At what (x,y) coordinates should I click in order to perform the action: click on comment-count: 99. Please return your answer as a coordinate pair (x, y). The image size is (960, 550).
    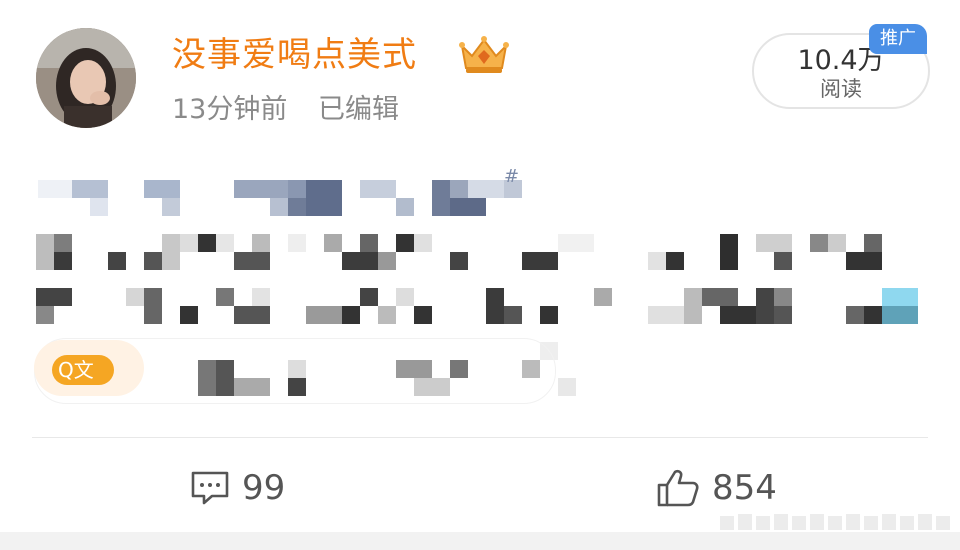
    Looking at the image, I should click on (264, 488).